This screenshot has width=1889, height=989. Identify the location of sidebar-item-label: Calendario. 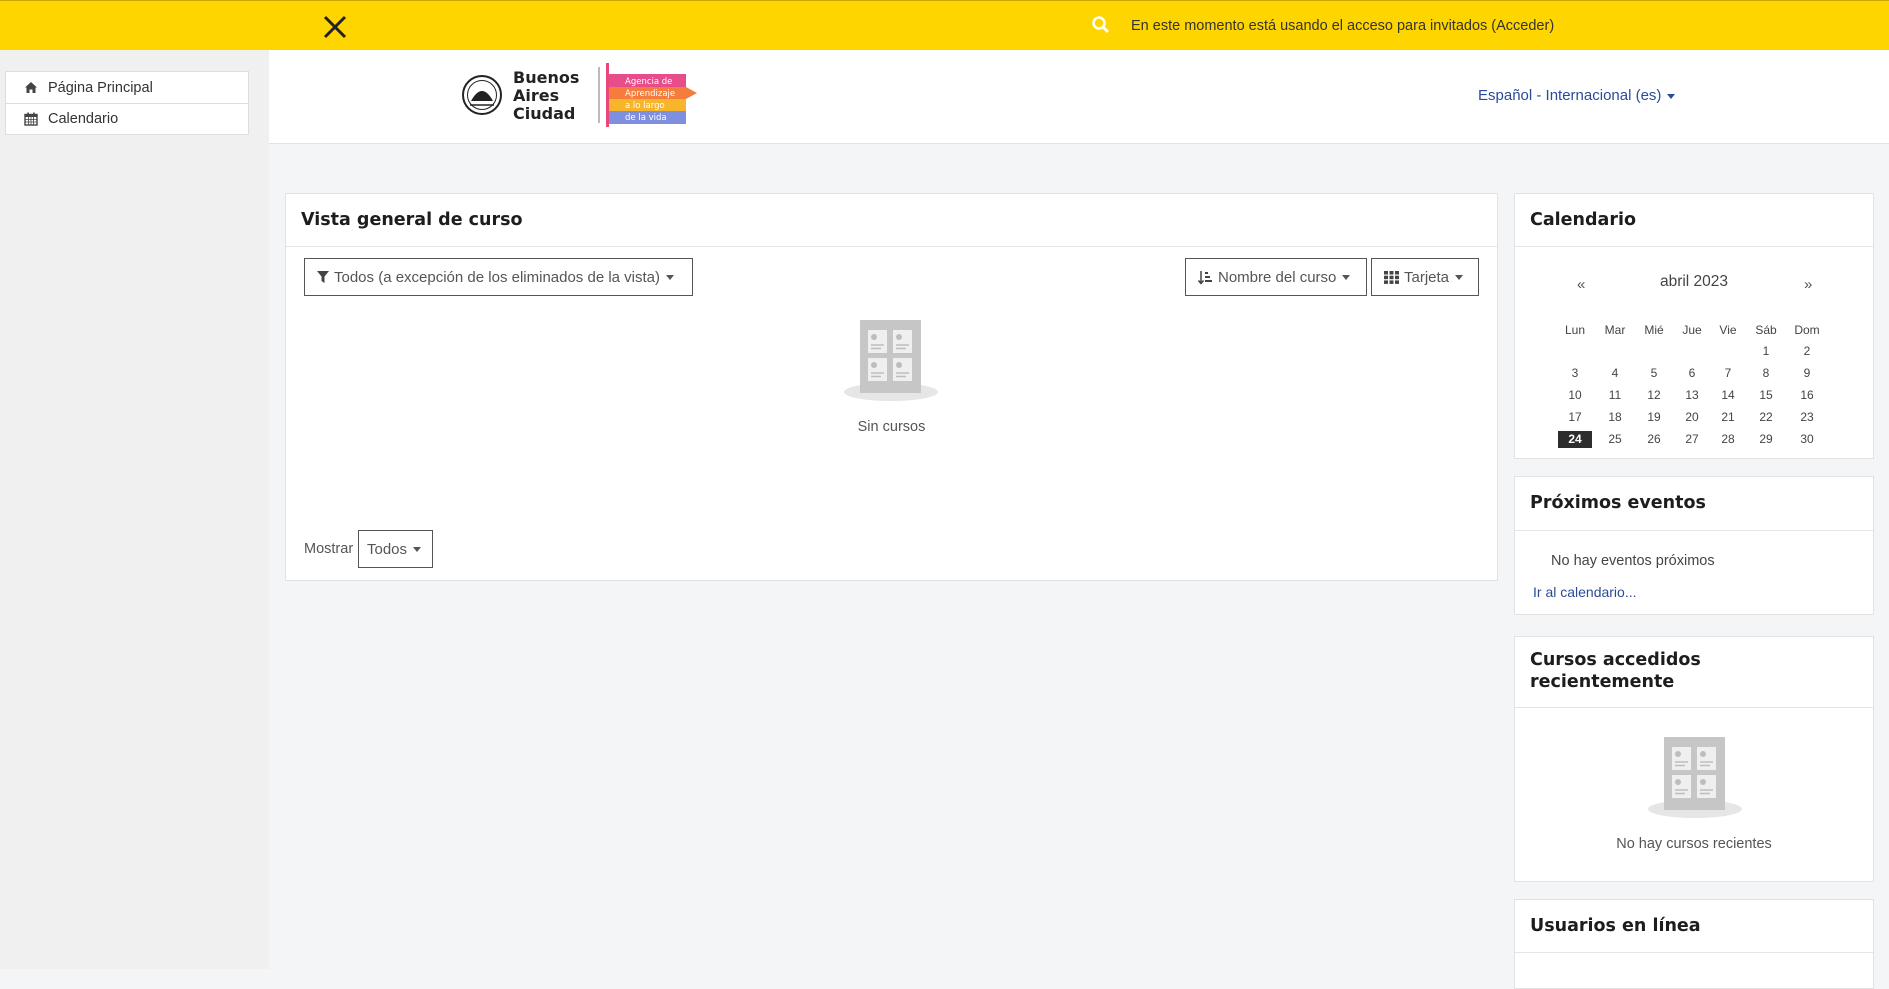
(83, 119).